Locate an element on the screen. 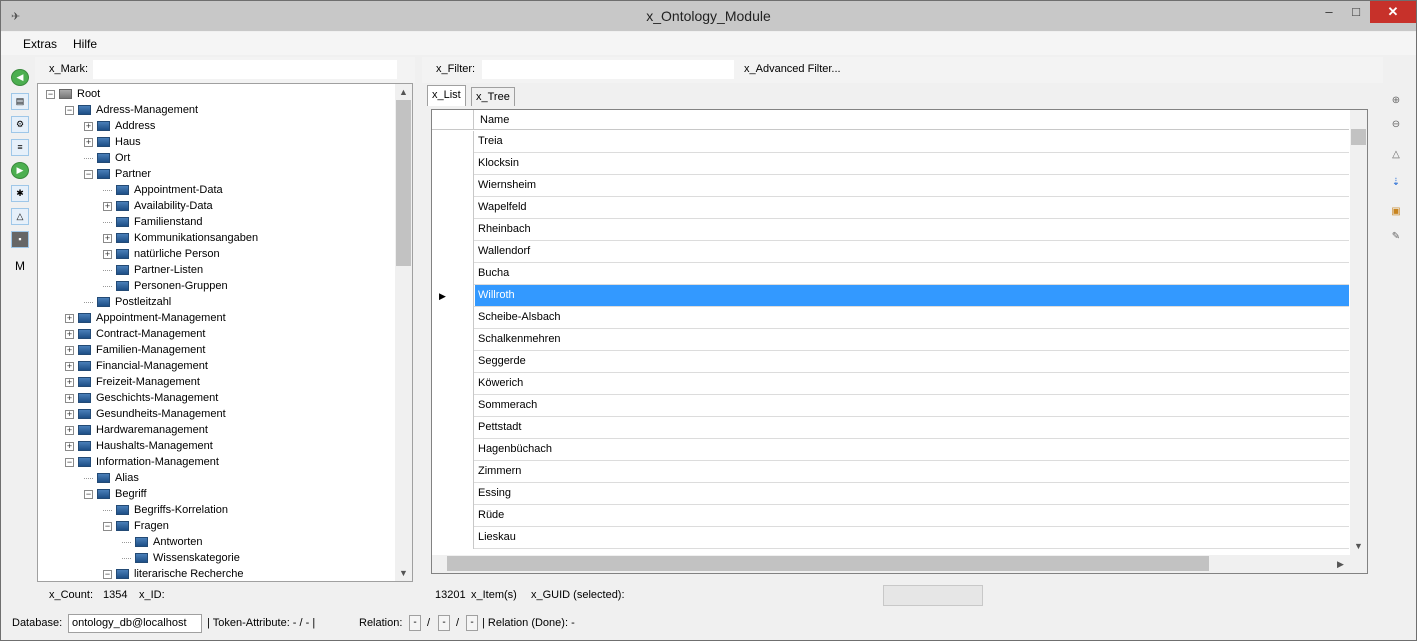  tree-node: Ort is located at coordinates (107, 158).